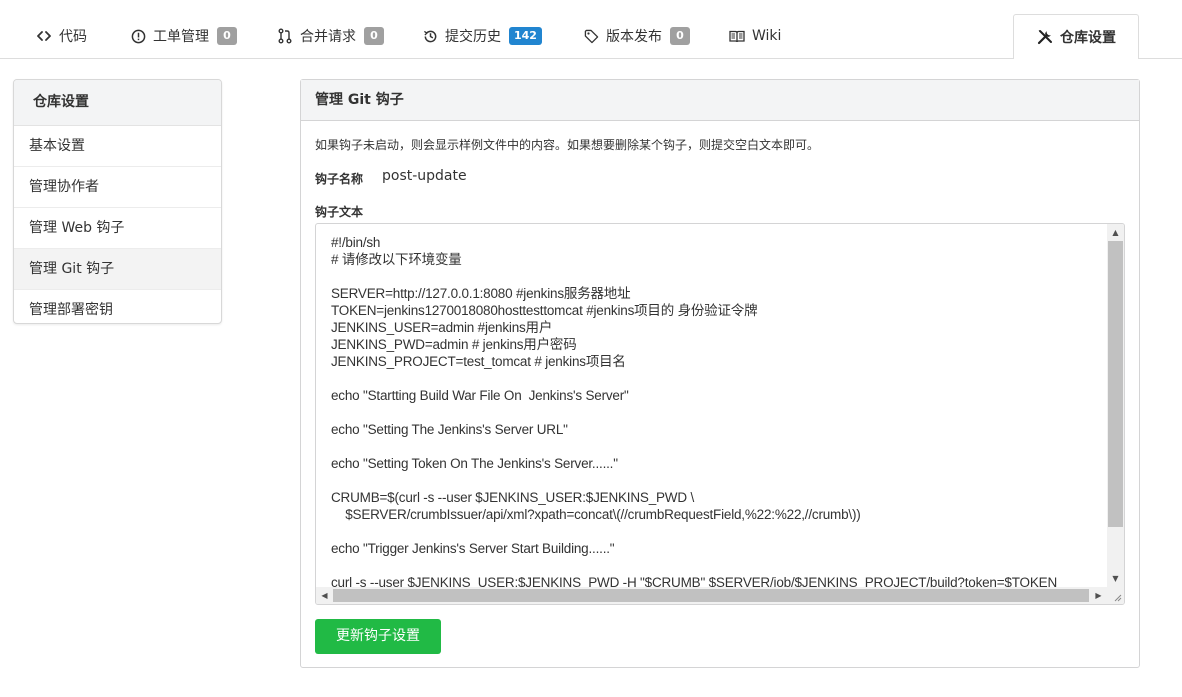 The height and width of the screenshot is (697, 1182). I want to click on tab-label: 工单管理, so click(181, 37).